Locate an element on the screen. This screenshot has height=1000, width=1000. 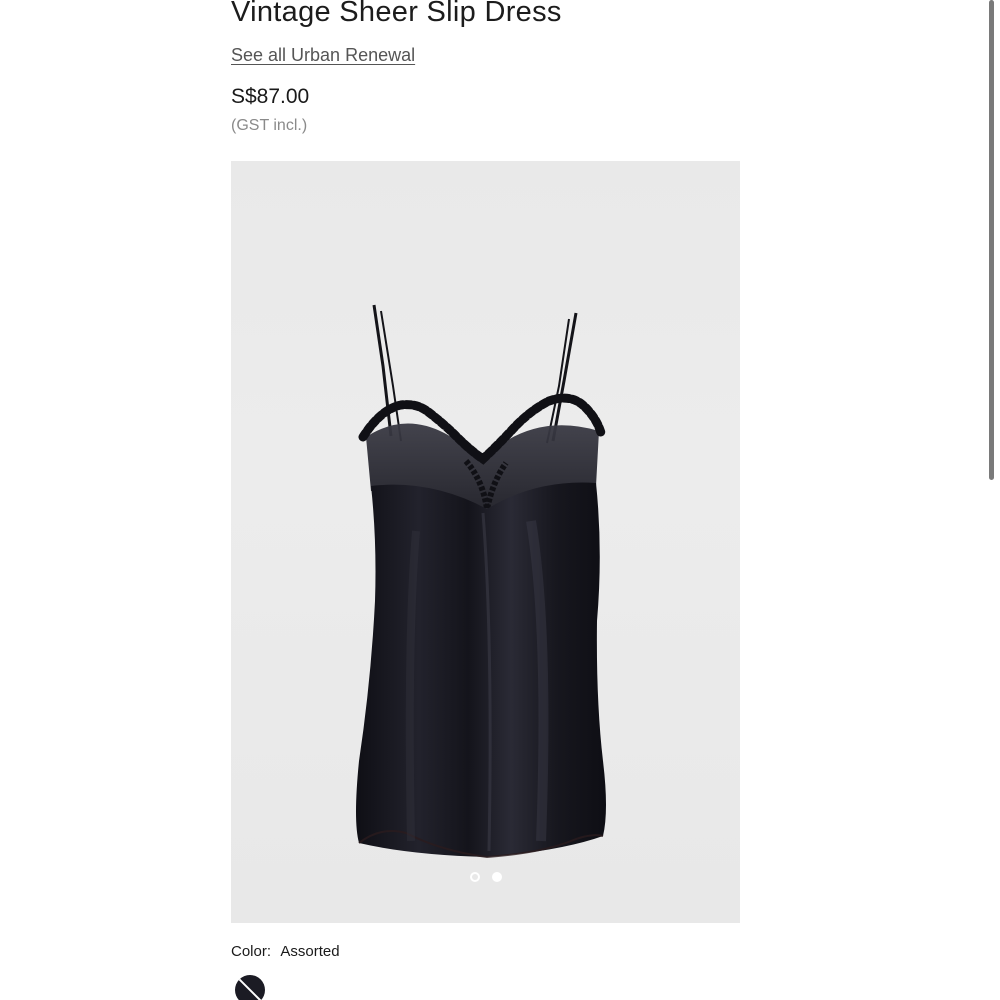
page-scrollbar is located at coordinates (993, 500).